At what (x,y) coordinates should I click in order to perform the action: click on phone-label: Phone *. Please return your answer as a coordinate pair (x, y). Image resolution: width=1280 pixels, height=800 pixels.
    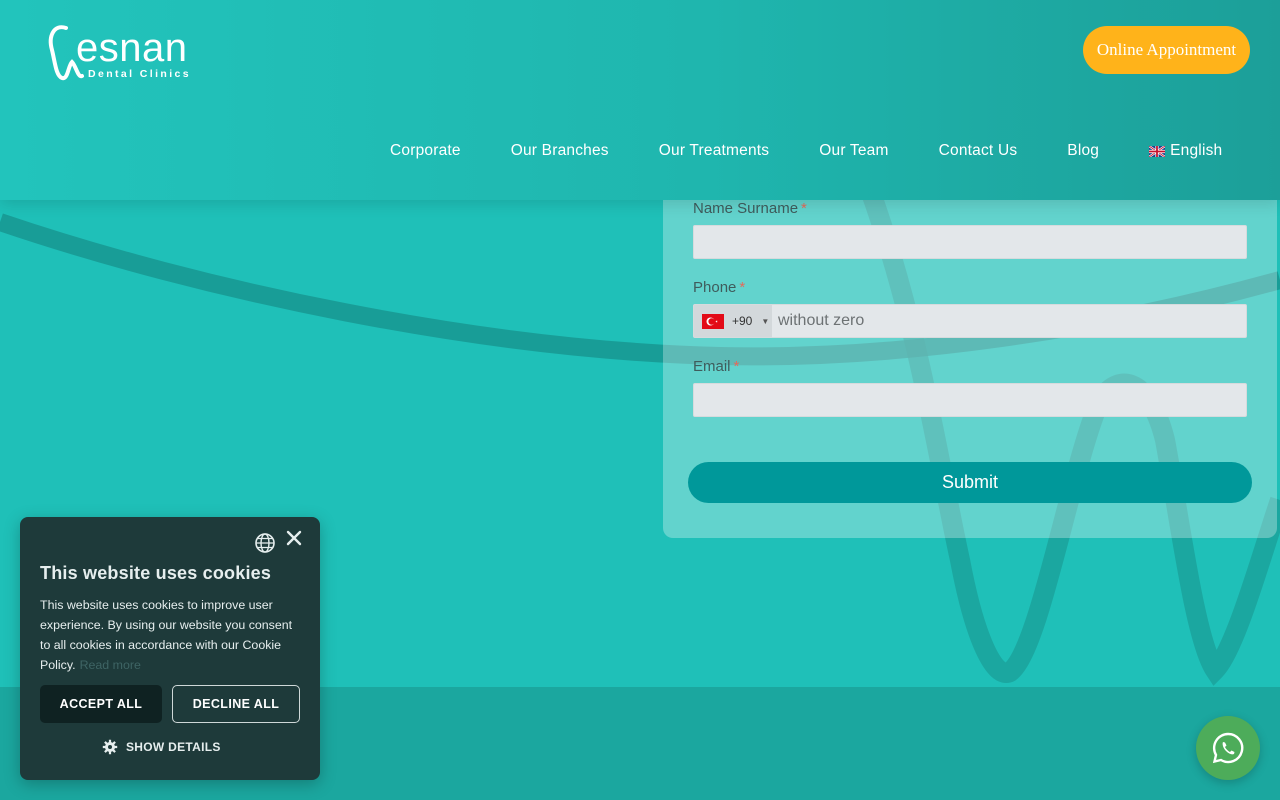
    Looking at the image, I should click on (719, 287).